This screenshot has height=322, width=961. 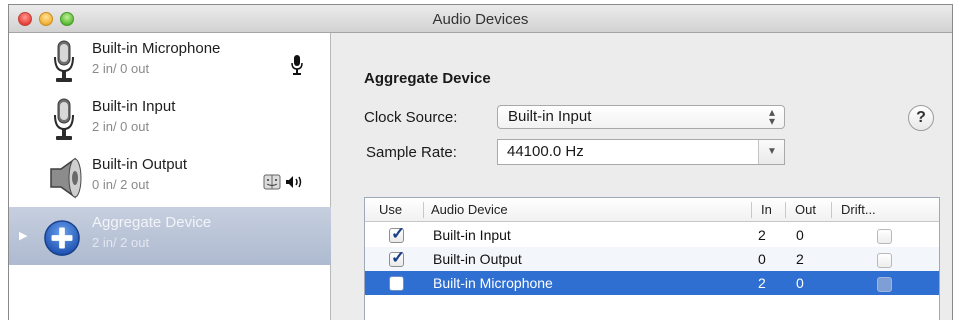 What do you see at coordinates (152, 222) in the screenshot?
I see `device-name: Aggregate Device` at bounding box center [152, 222].